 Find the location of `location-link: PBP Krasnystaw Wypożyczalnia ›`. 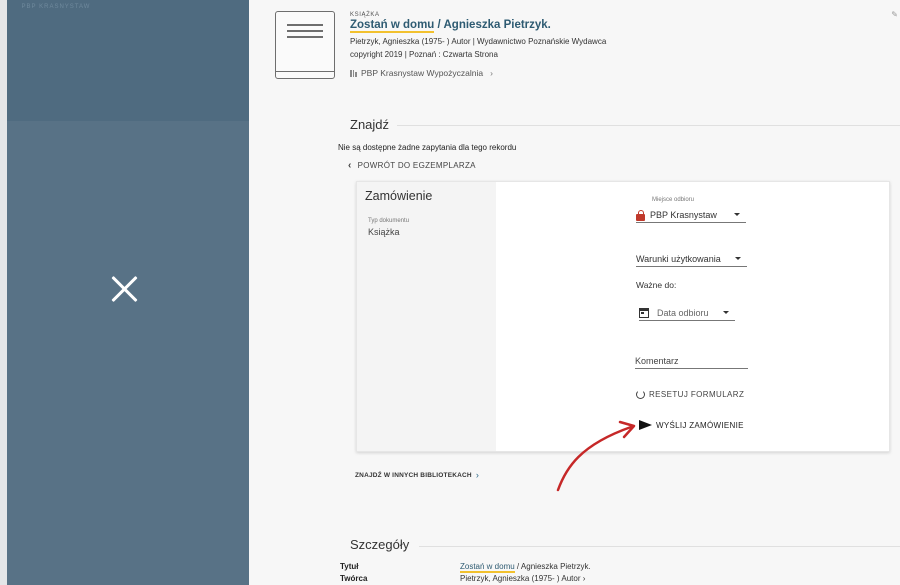

location-link: PBP Krasnystaw Wypożyczalnia › is located at coordinates (421, 73).